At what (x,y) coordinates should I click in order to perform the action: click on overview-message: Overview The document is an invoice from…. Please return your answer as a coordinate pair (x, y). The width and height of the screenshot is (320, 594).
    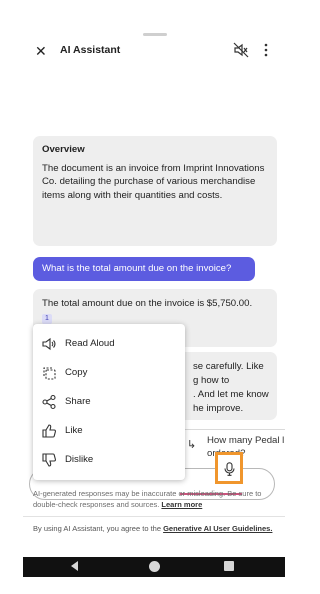
    Looking at the image, I should click on (155, 191).